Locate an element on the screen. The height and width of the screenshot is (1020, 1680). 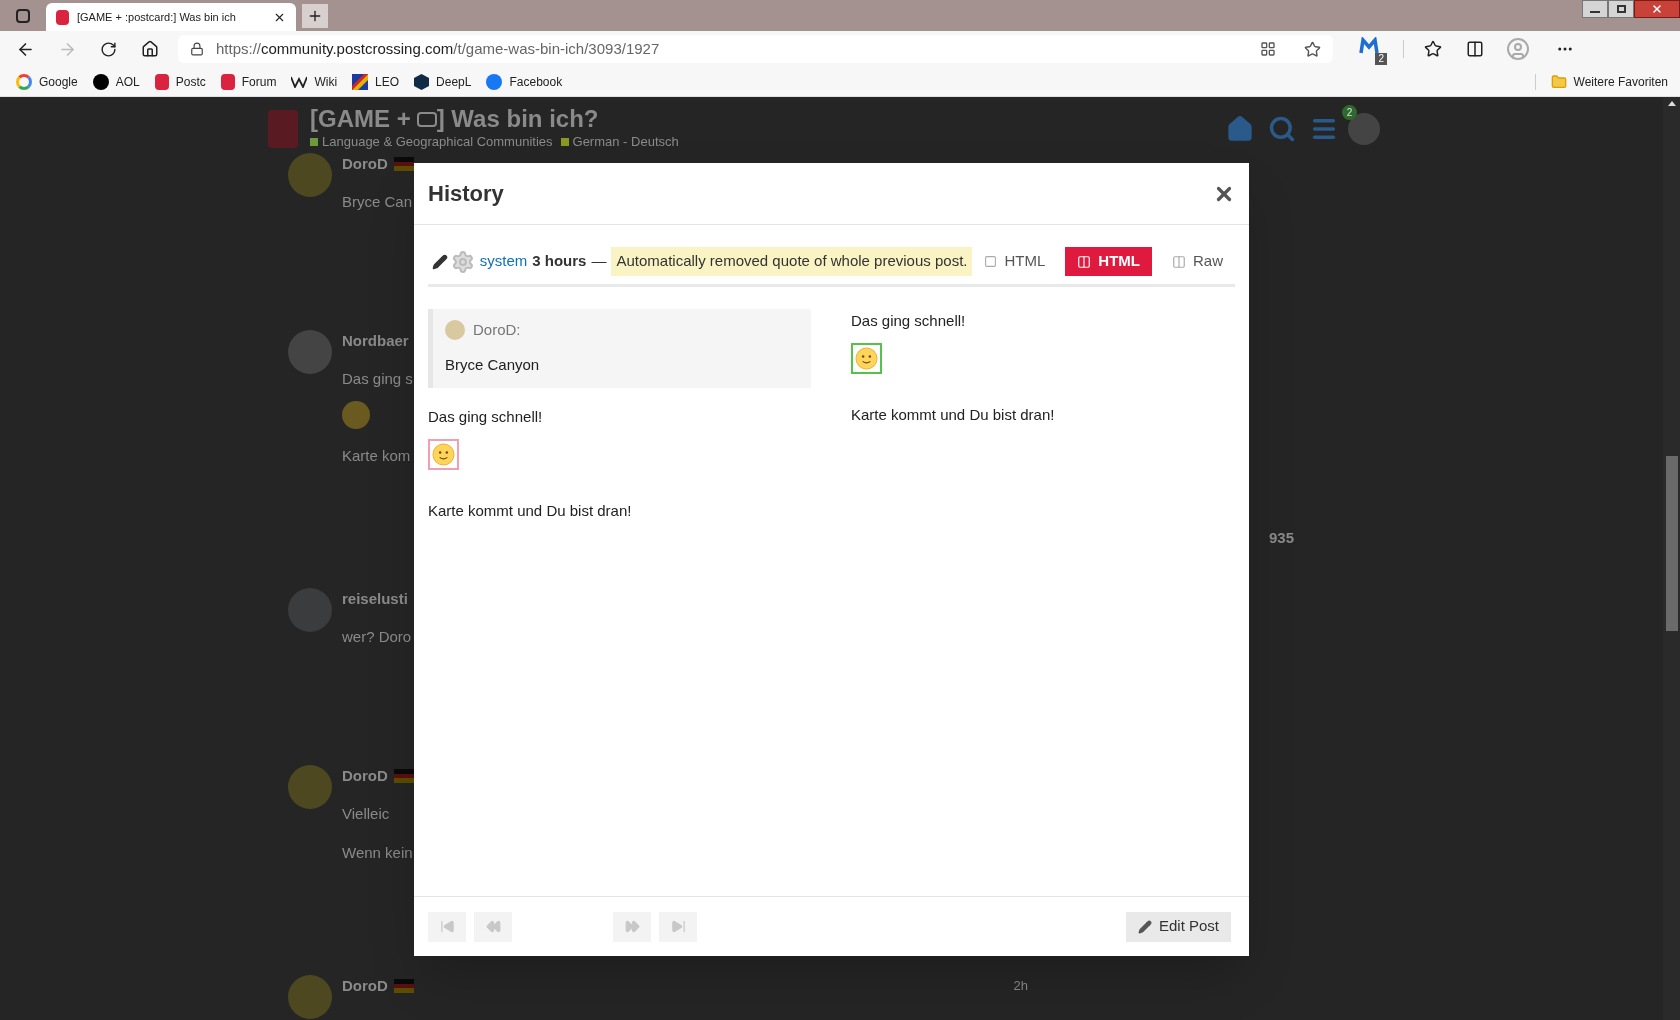
close-icon is located at coordinates (1657, 9).